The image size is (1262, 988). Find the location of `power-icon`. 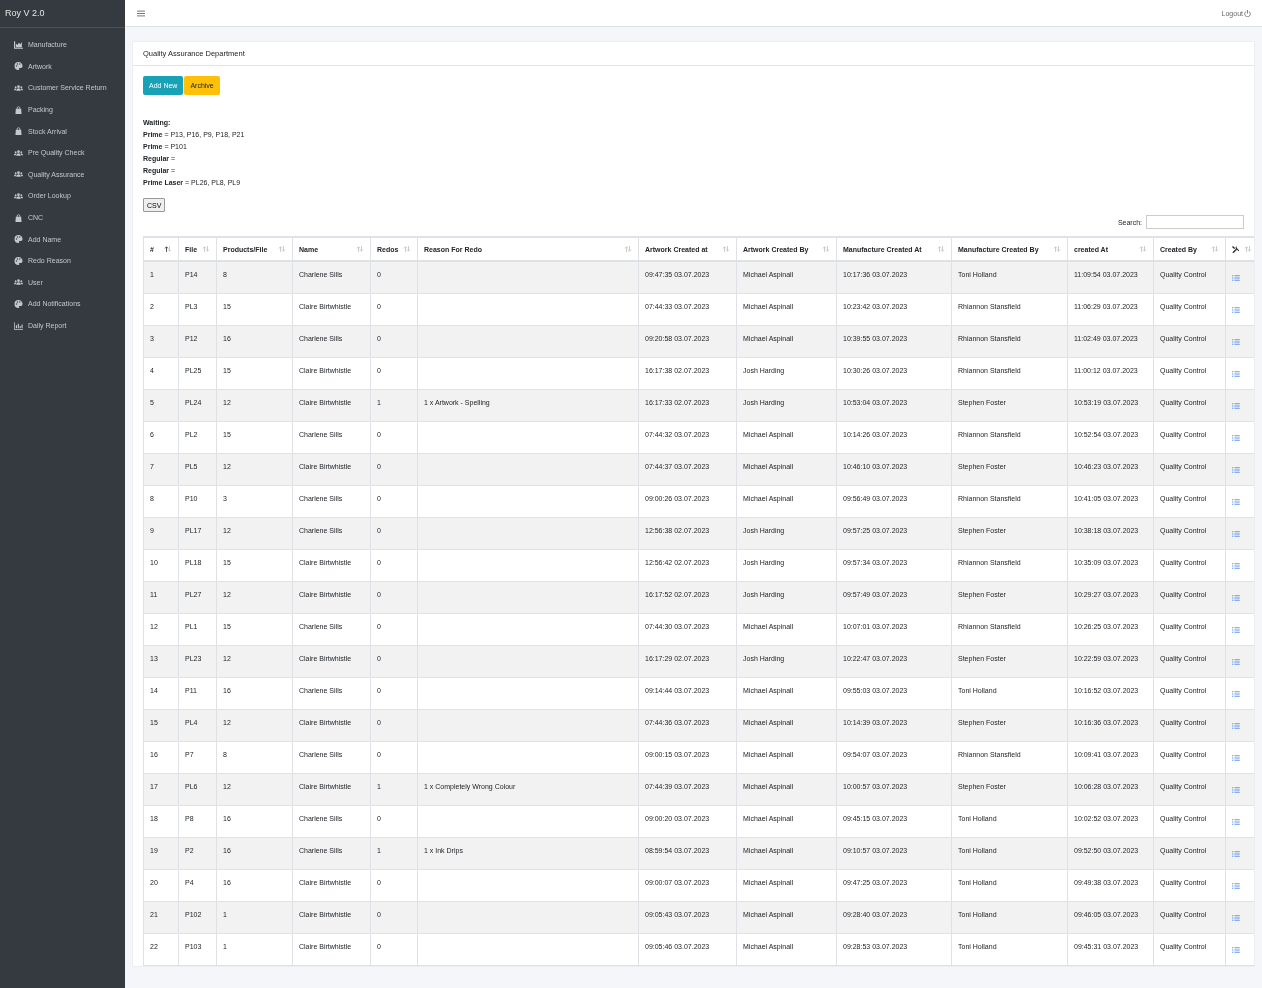

power-icon is located at coordinates (1247, 13).